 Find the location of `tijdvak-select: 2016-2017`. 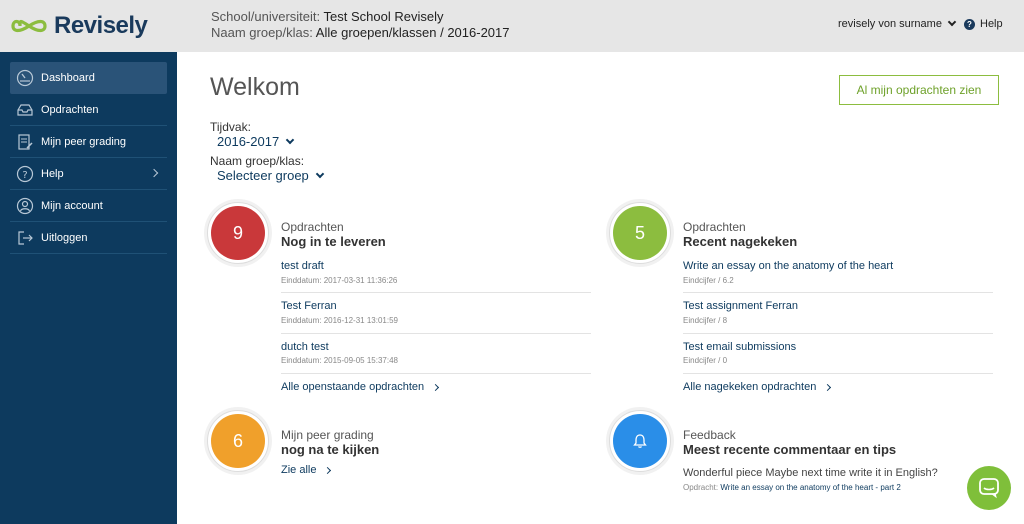

tijdvak-select: 2016-2017 is located at coordinates (256, 141).